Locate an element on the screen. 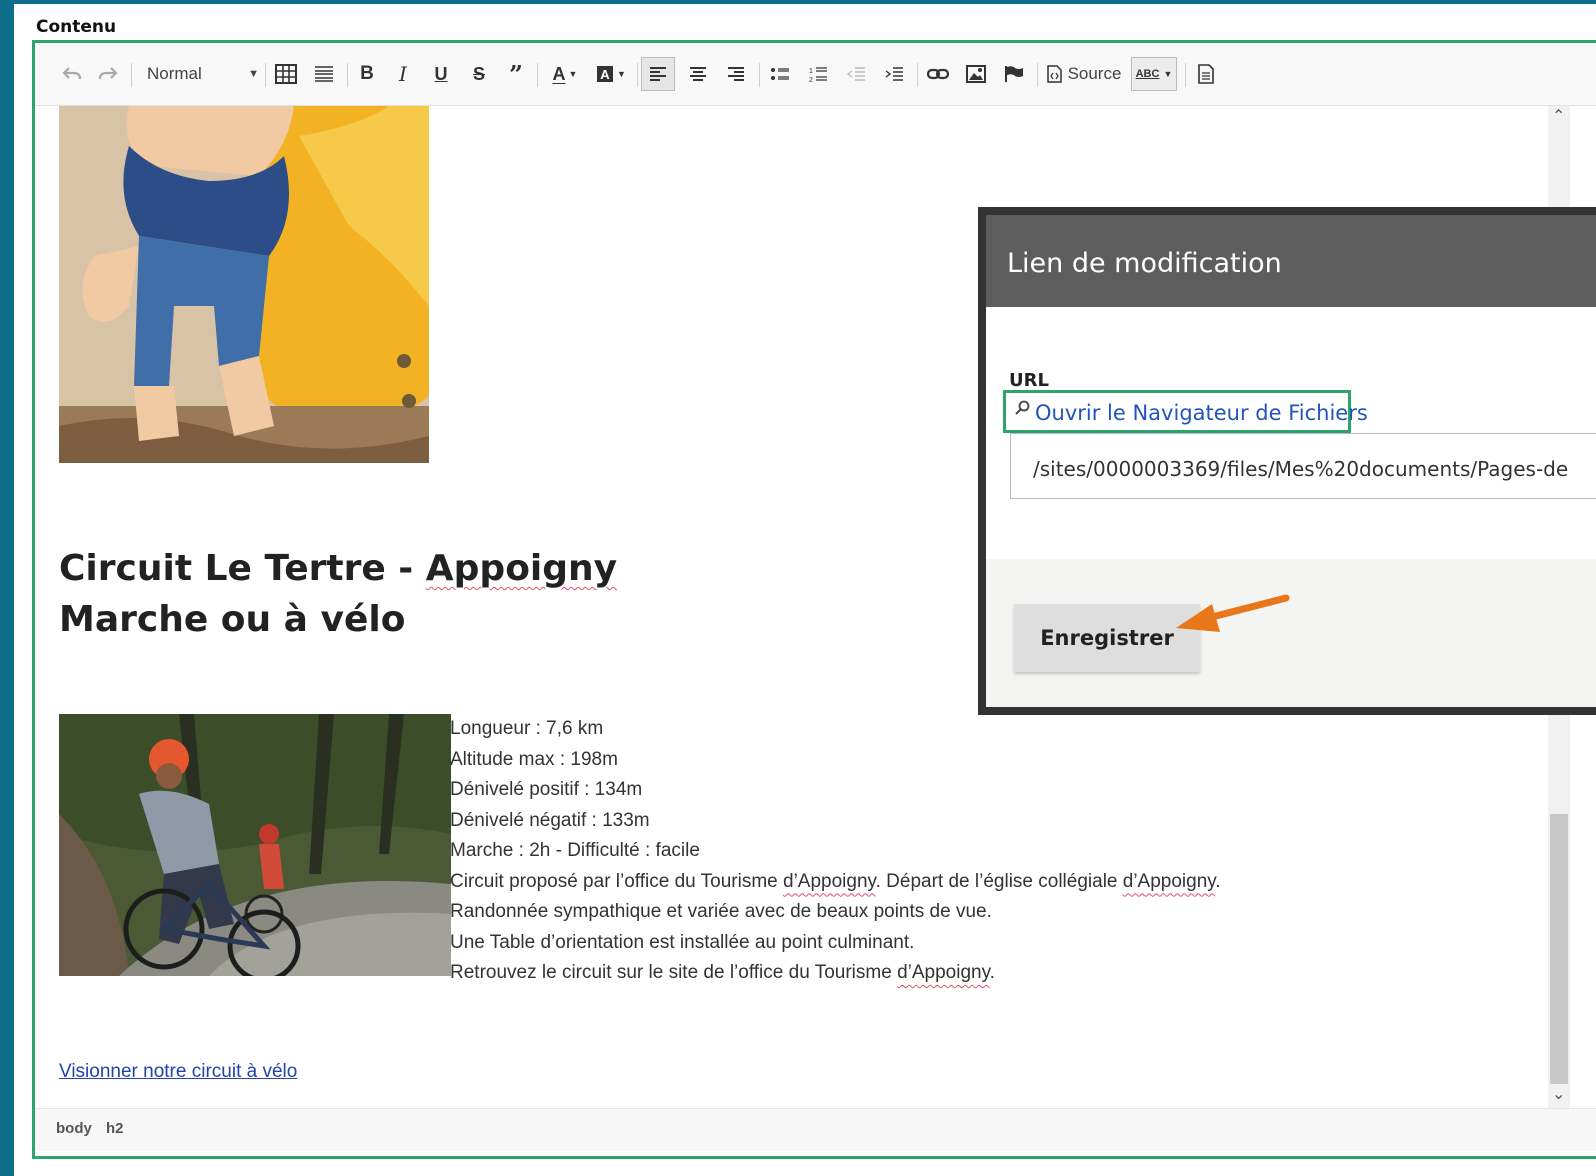 This screenshot has width=1596, height=1176. heading-line-1: Circuit Le Tertre - Appoigny is located at coordinates (338, 568).